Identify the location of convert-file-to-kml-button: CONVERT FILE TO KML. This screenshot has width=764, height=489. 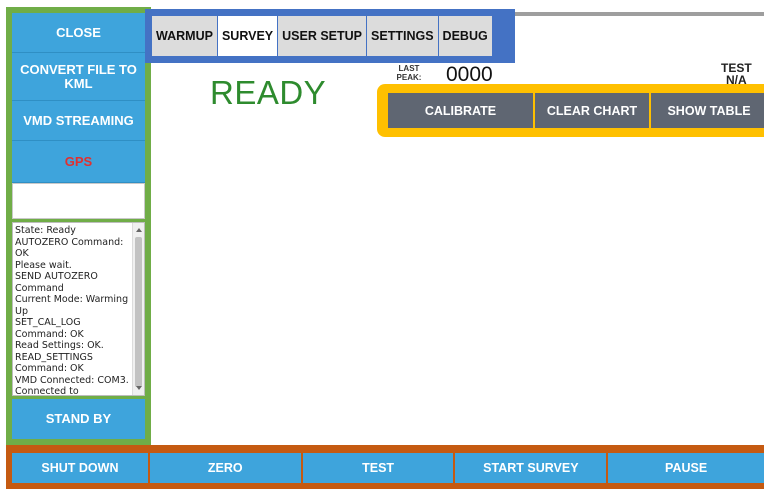
(78, 77).